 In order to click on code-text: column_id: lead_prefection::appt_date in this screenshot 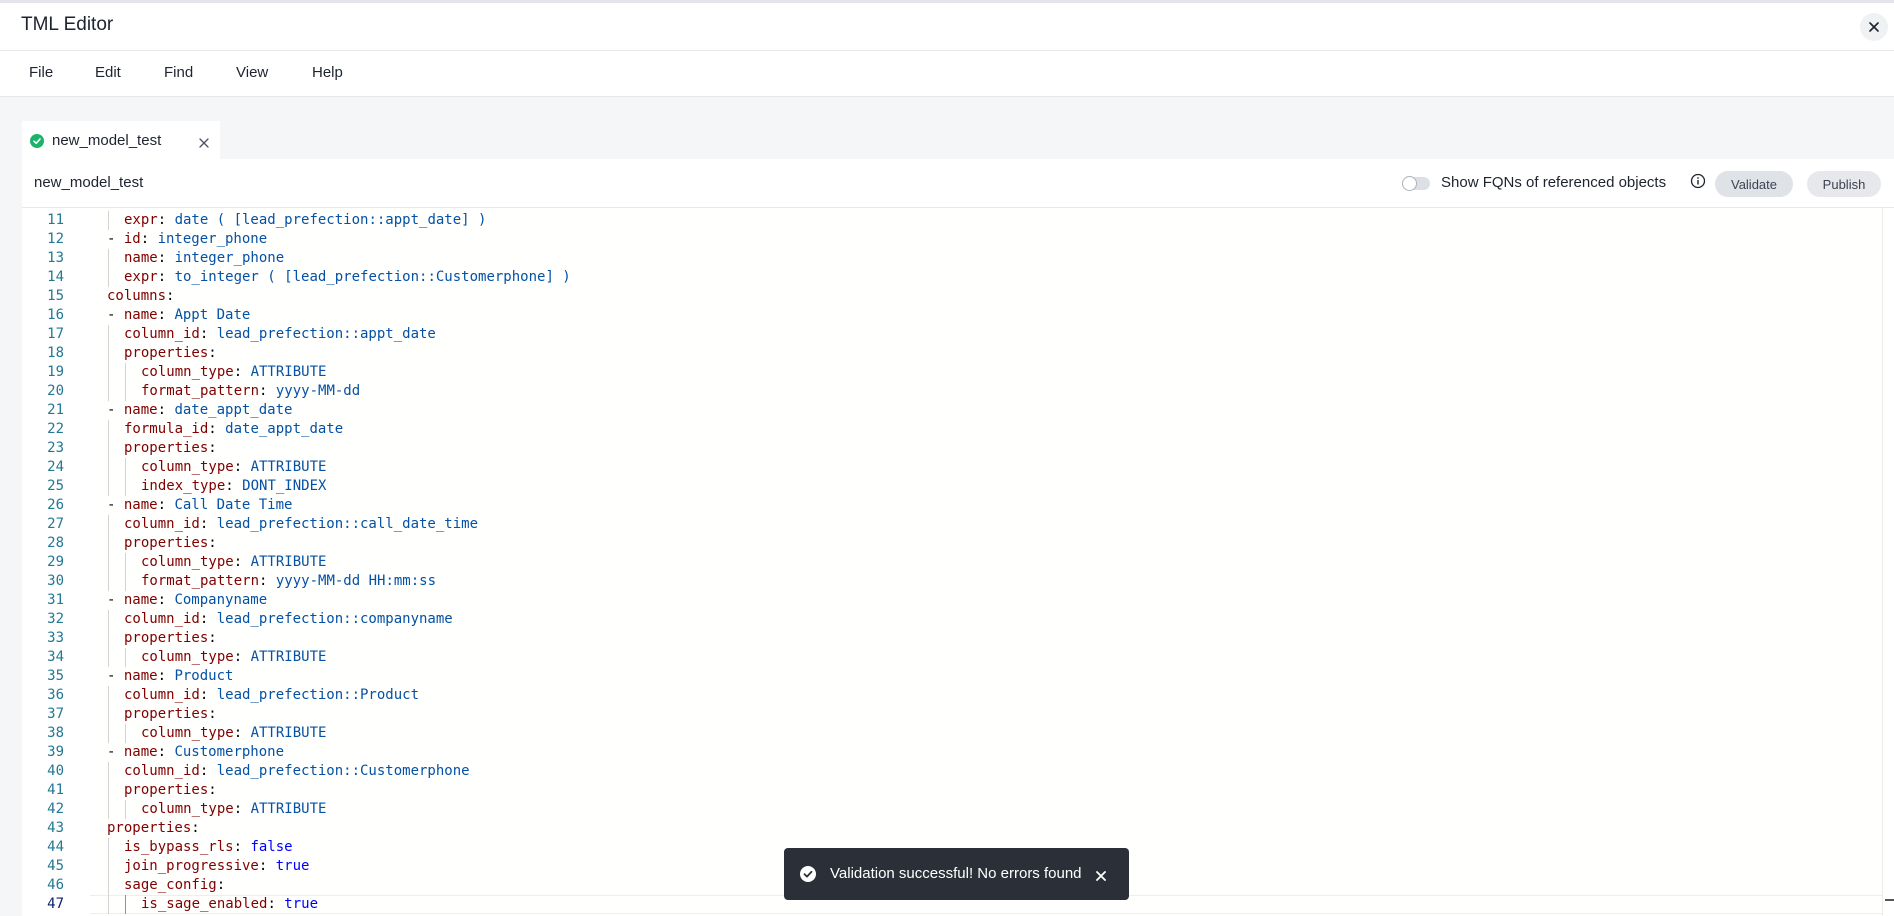, I will do `click(280, 334)`.